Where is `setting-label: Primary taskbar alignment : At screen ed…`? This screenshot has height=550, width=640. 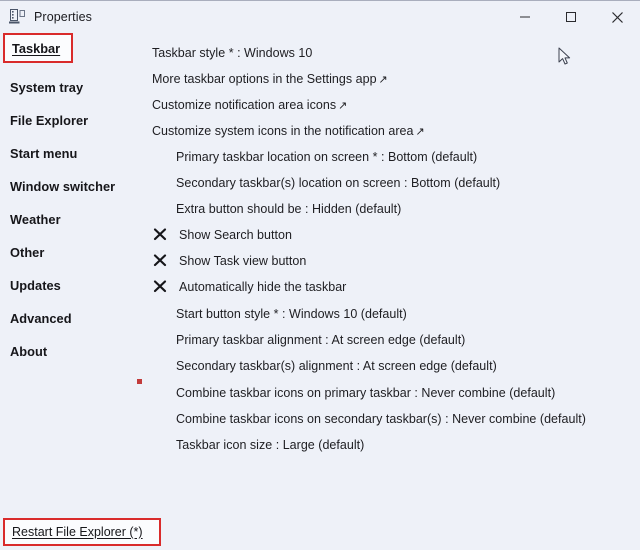 setting-label: Primary taskbar alignment : At screen ed… is located at coordinates (321, 340).